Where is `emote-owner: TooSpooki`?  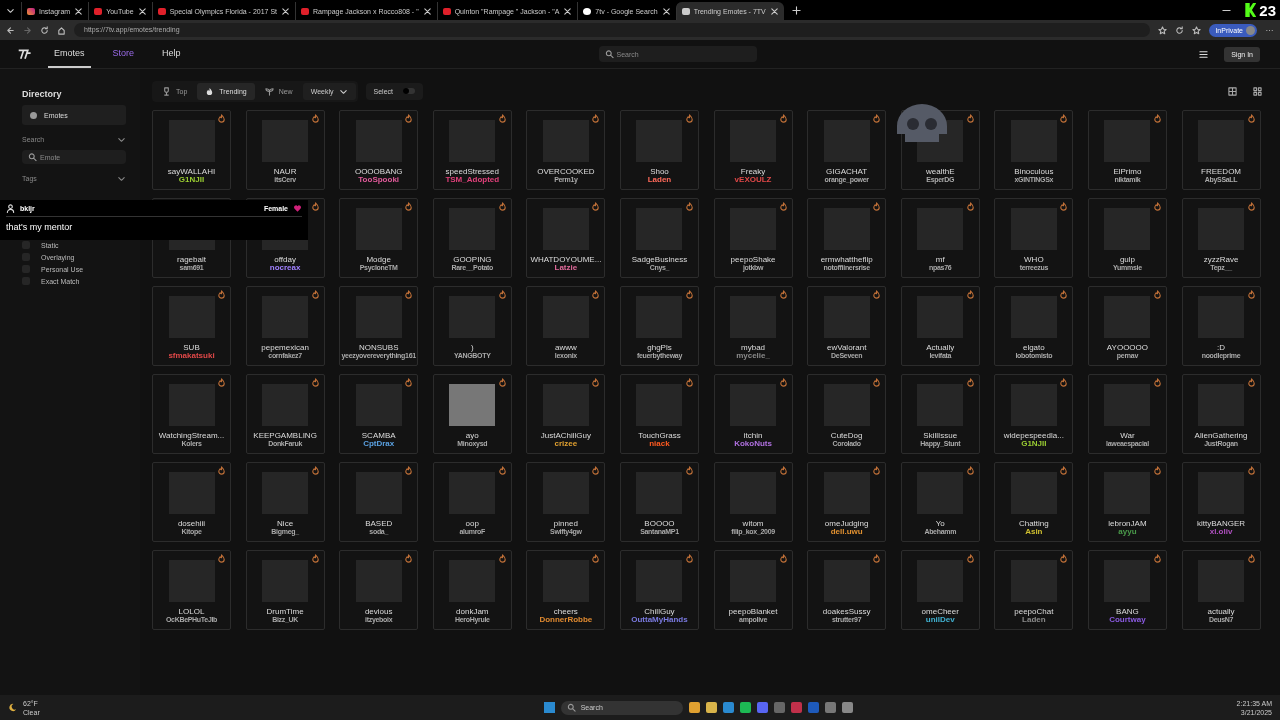
emote-owner: TooSpooki is located at coordinates (379, 180).